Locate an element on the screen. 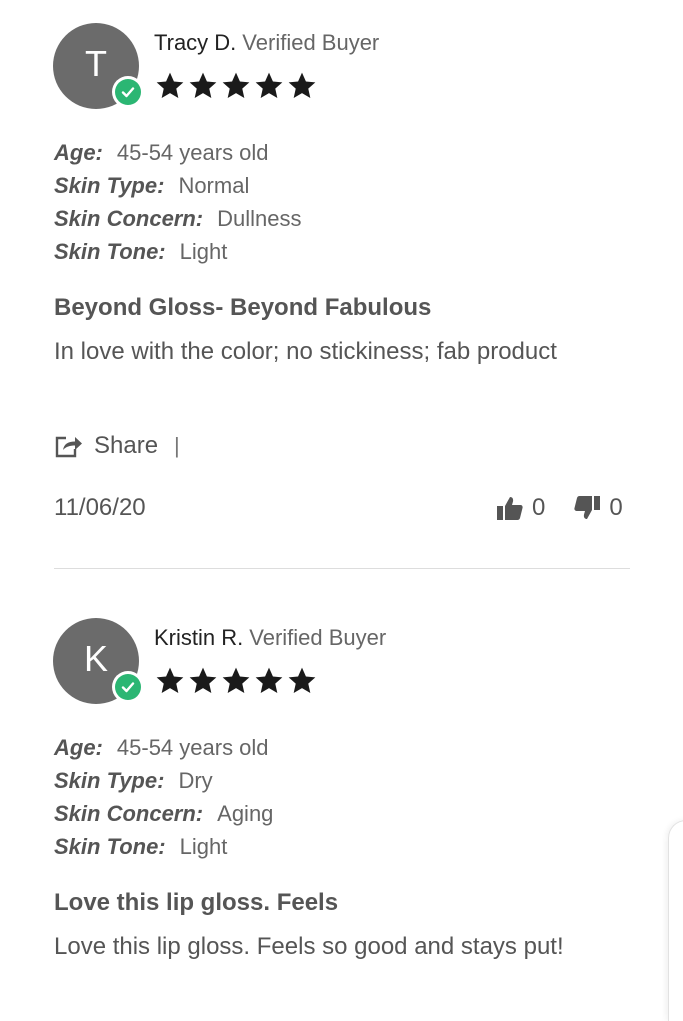 This screenshot has height=1021, width=683. helpfulness-votes: 0 0 is located at coordinates (559, 508).